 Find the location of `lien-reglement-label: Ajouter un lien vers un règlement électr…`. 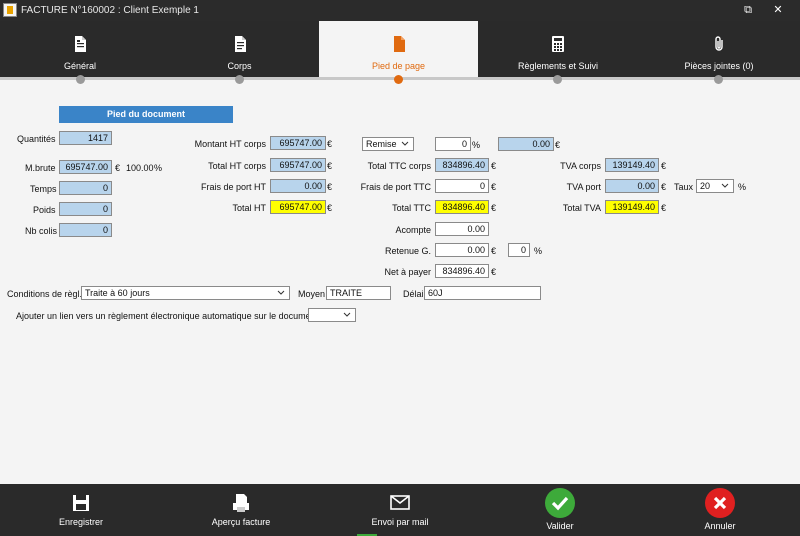

lien-reglement-label: Ajouter un lien vers un règlement électr… is located at coordinates (167, 316).